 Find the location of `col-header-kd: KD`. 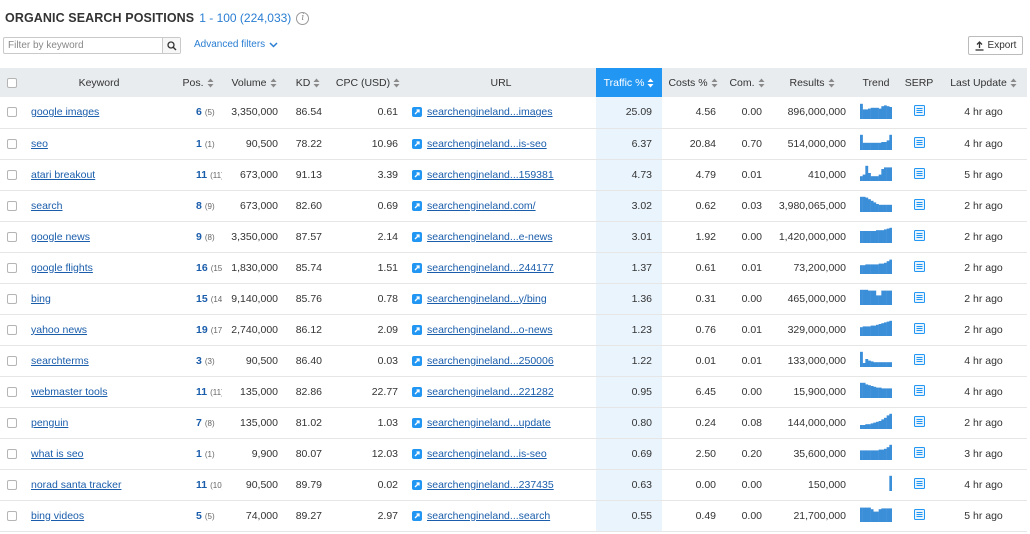

col-header-kd: KD is located at coordinates (308, 82).